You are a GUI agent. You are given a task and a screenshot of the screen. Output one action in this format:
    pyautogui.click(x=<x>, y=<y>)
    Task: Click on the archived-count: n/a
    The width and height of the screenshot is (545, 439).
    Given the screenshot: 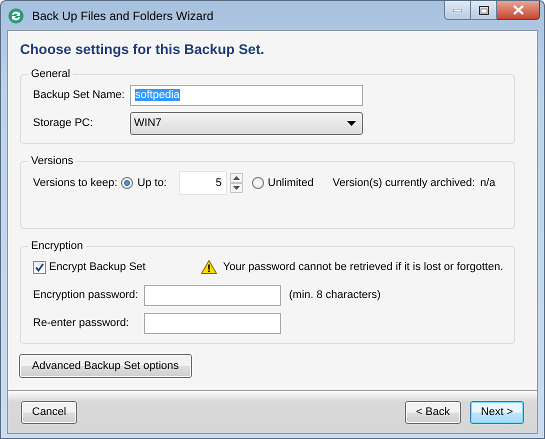 What is the action you would take?
    pyautogui.click(x=488, y=183)
    